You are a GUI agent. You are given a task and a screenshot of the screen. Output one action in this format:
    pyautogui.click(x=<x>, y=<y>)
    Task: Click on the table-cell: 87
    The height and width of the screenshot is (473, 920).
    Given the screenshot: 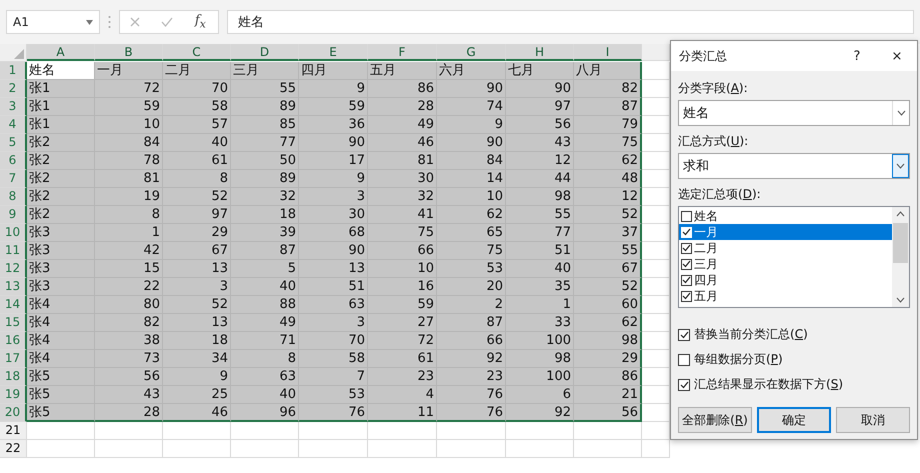 What is the action you would take?
    pyautogui.click(x=608, y=107)
    